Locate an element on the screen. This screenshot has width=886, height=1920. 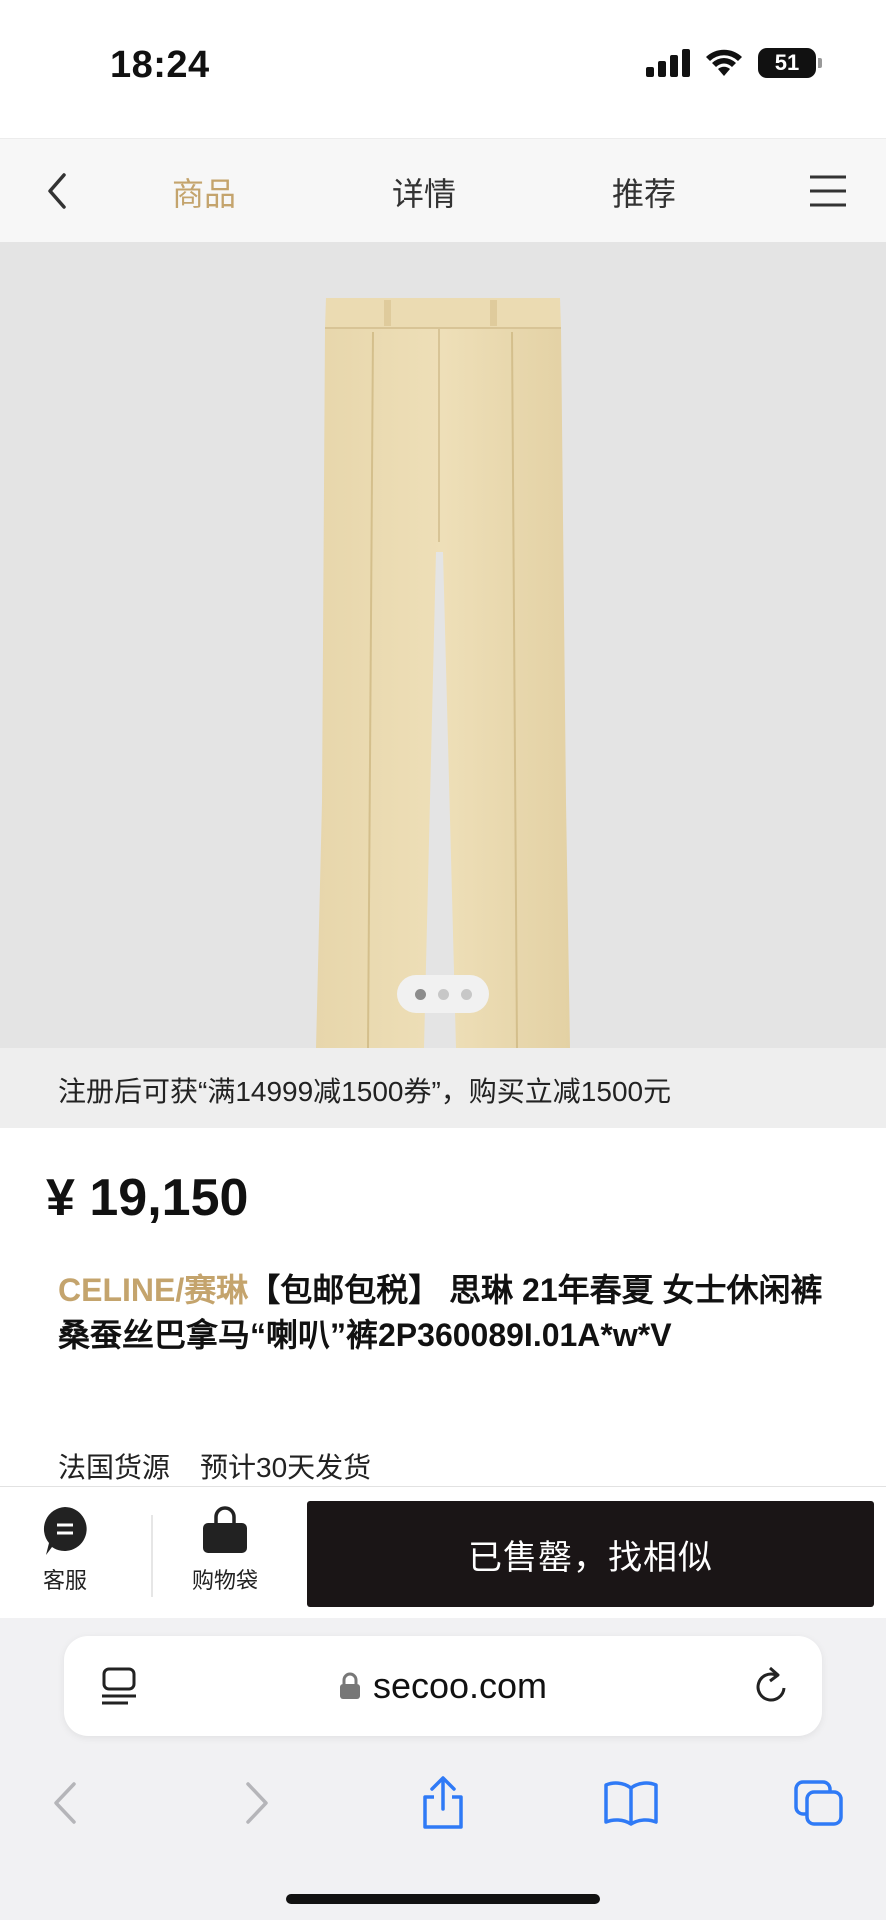
product-origin: 法国货源 is located at coordinates (114, 1467).